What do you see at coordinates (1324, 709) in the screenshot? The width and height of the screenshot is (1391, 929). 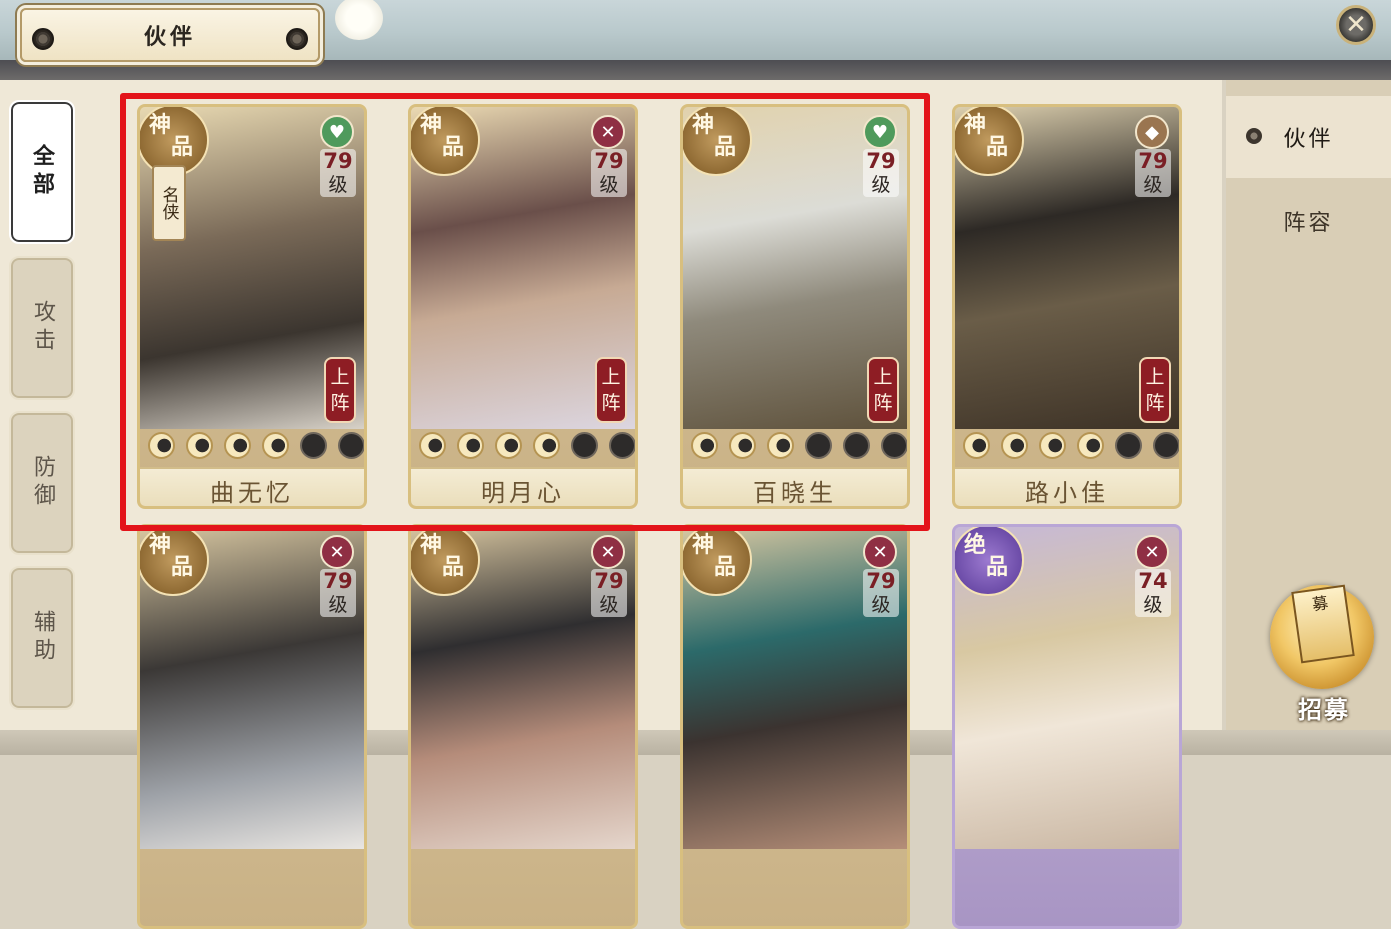 I see `recruit-label: 招募` at bounding box center [1324, 709].